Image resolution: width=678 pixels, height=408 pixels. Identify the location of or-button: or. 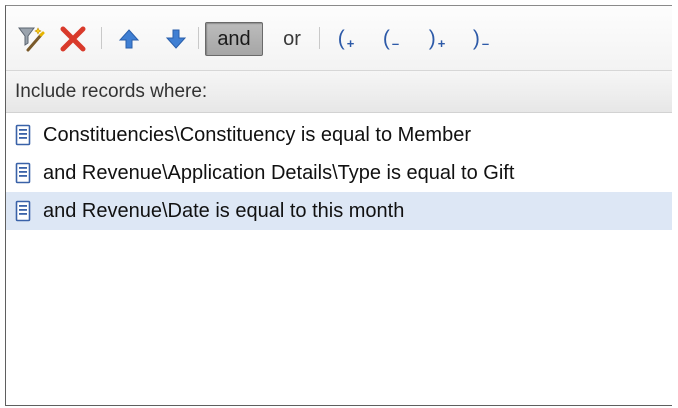
(292, 39).